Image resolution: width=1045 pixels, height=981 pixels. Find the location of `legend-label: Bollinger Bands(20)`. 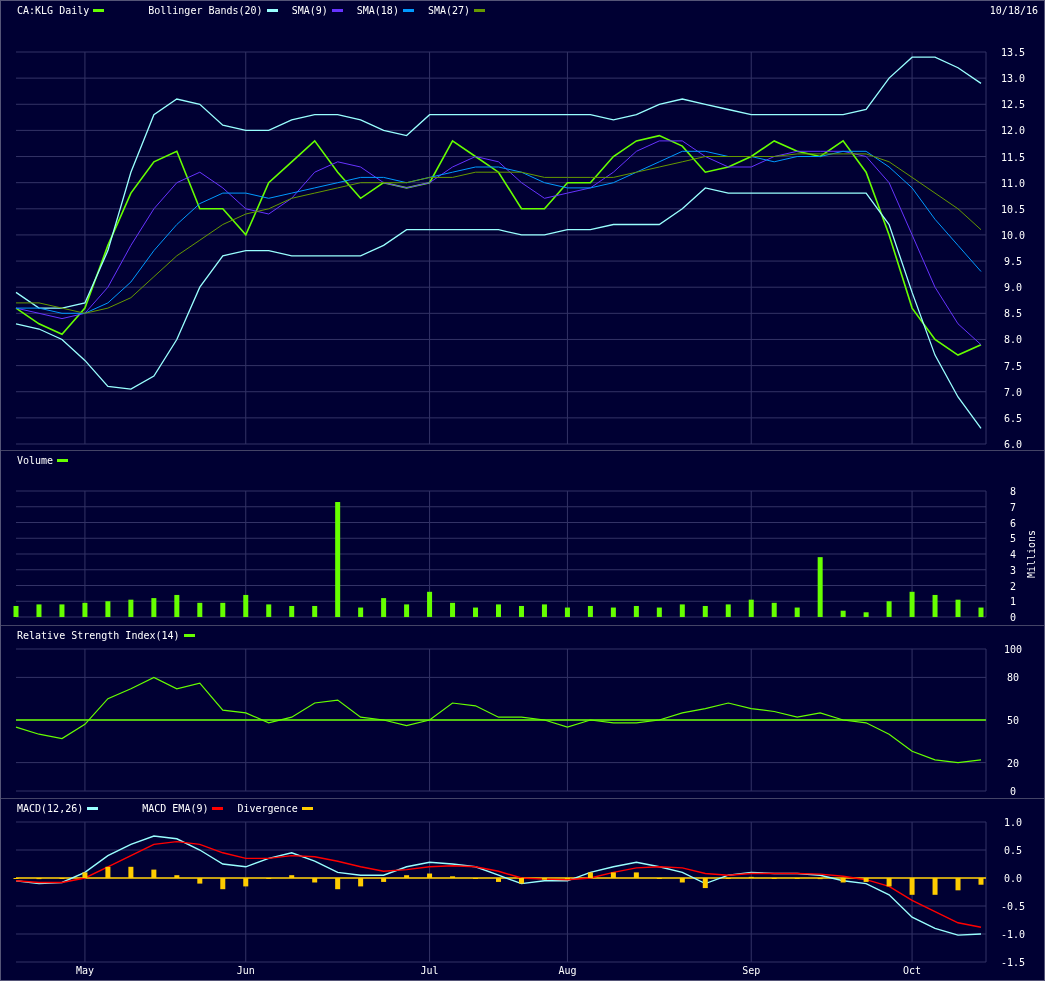

legend-label: Bollinger Bands(20) is located at coordinates (205, 10).